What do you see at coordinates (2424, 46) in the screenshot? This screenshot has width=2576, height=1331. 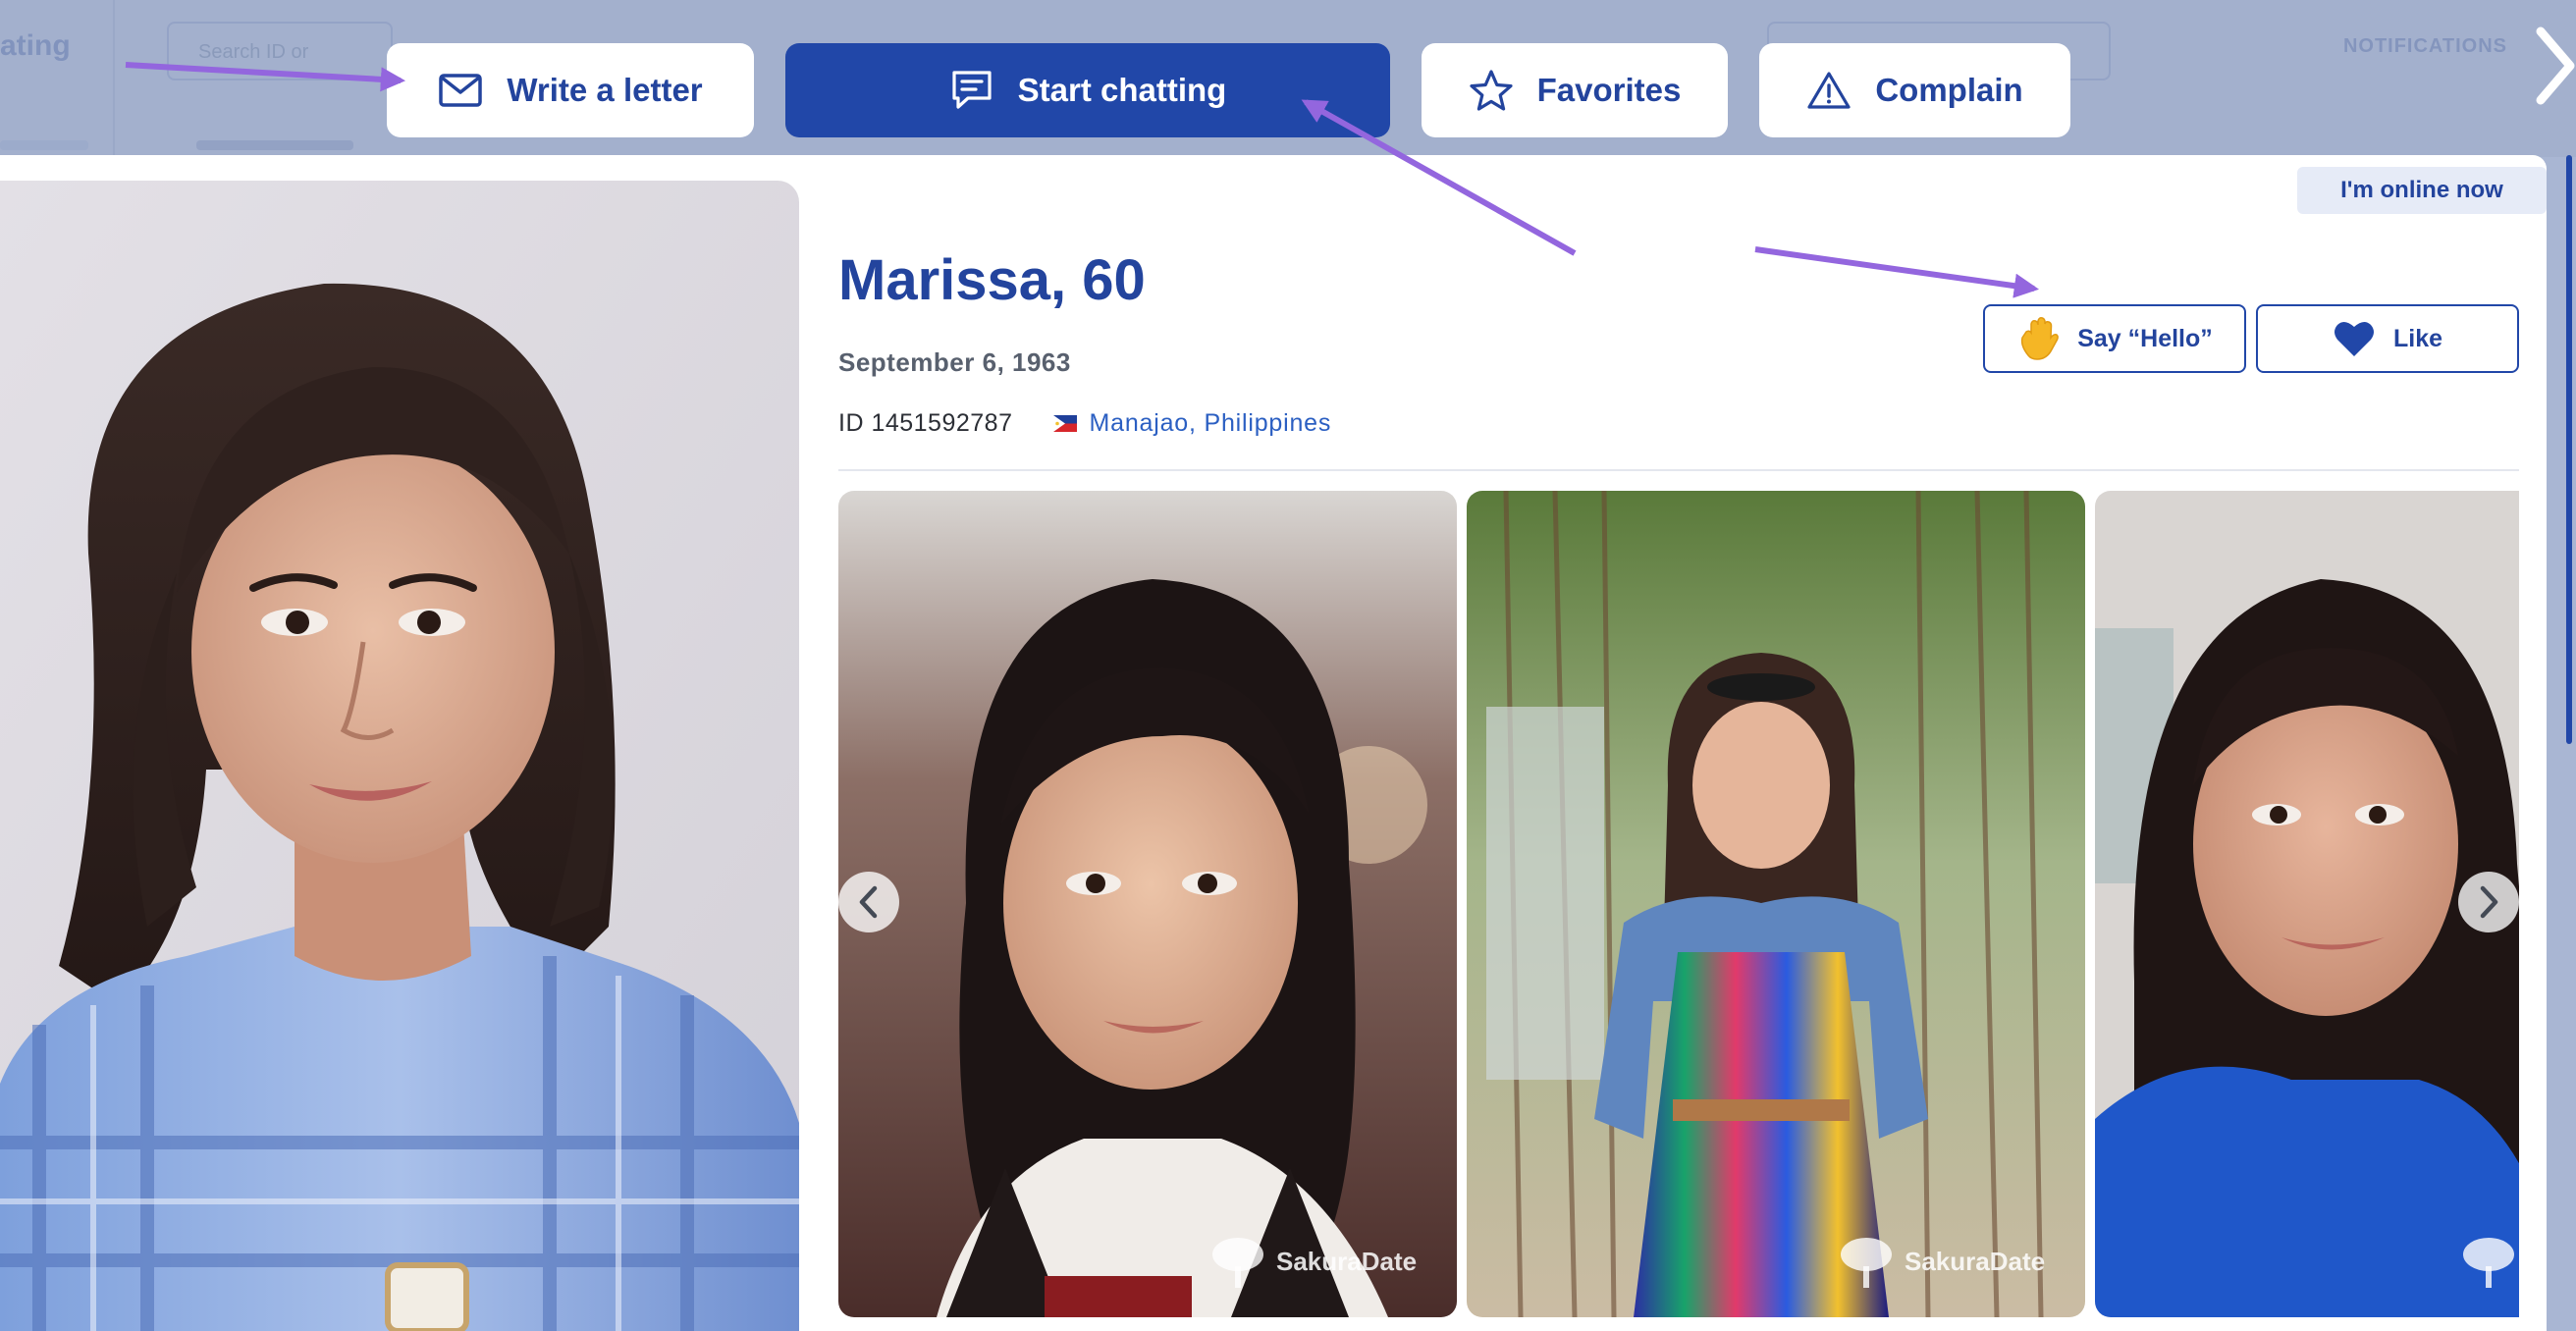 I see `background-notifications-label: NOTIFICATIONS` at bounding box center [2424, 46].